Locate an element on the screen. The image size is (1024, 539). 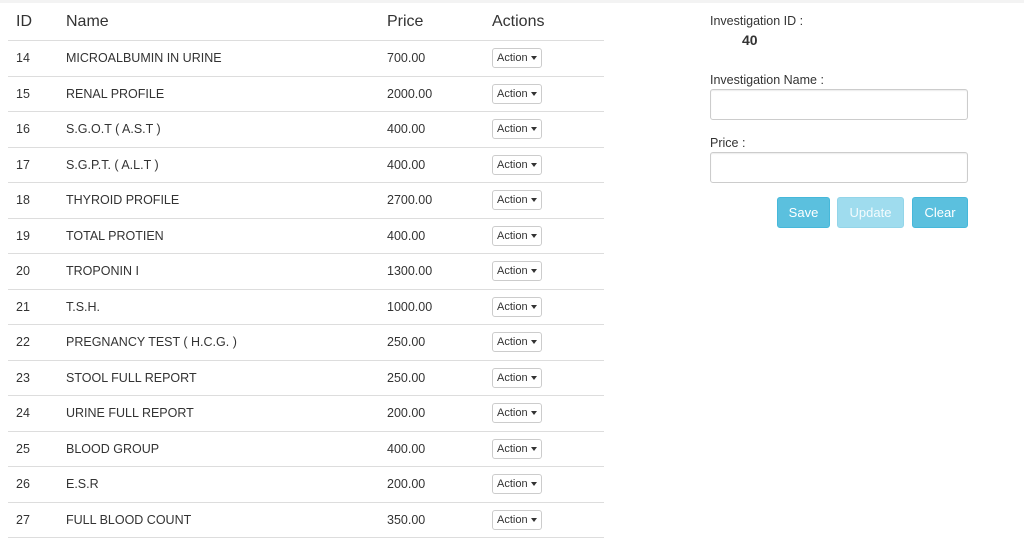
row-price-cell: 2000.00 is located at coordinates (431, 94).